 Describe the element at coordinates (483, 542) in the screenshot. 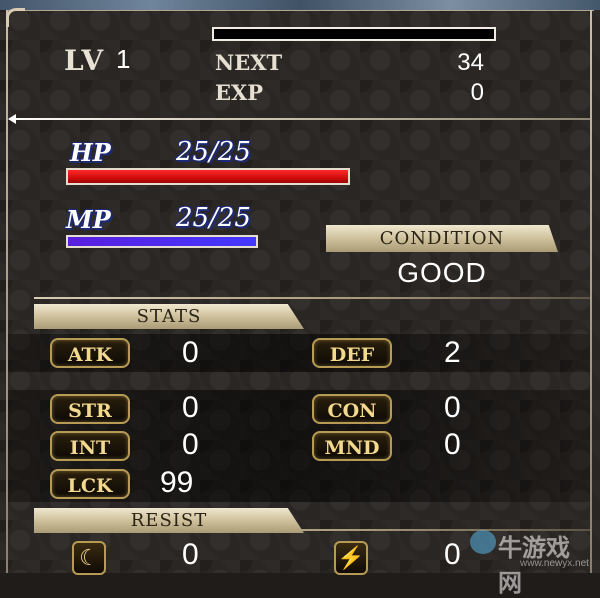

I see `watermark-logo-icon` at that location.